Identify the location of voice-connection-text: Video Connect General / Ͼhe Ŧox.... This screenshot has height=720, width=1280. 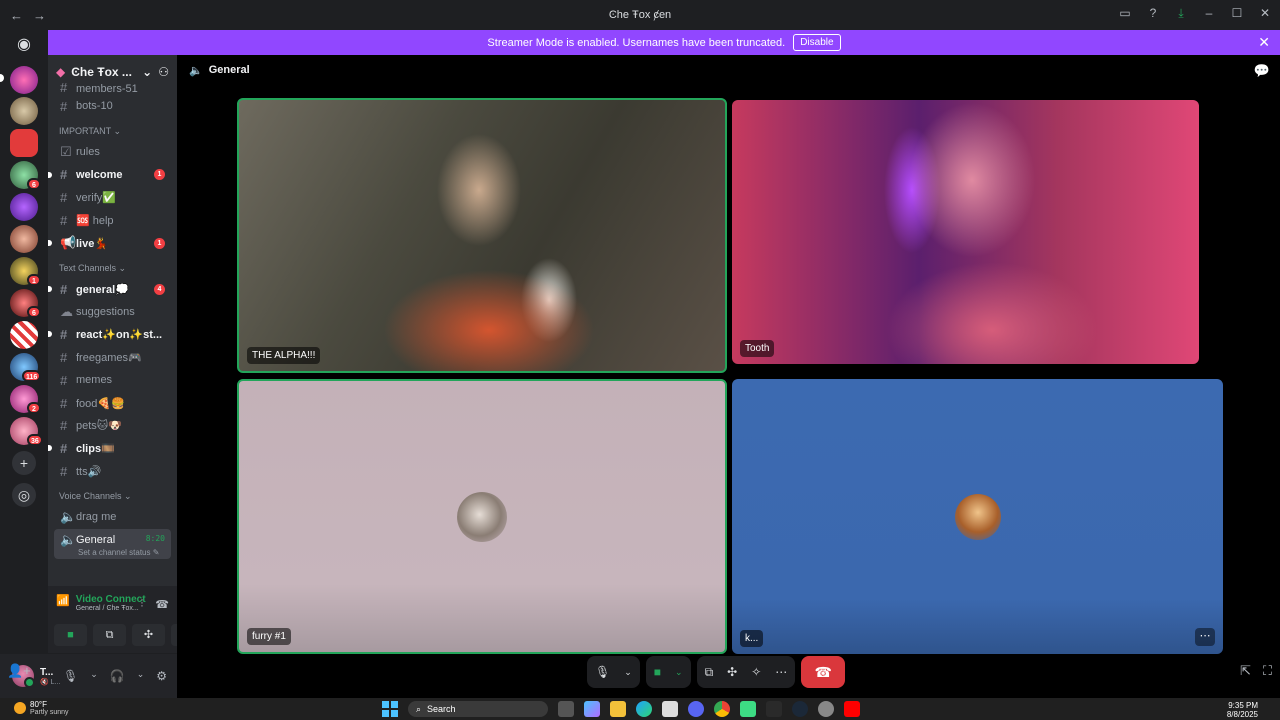
(111, 603).